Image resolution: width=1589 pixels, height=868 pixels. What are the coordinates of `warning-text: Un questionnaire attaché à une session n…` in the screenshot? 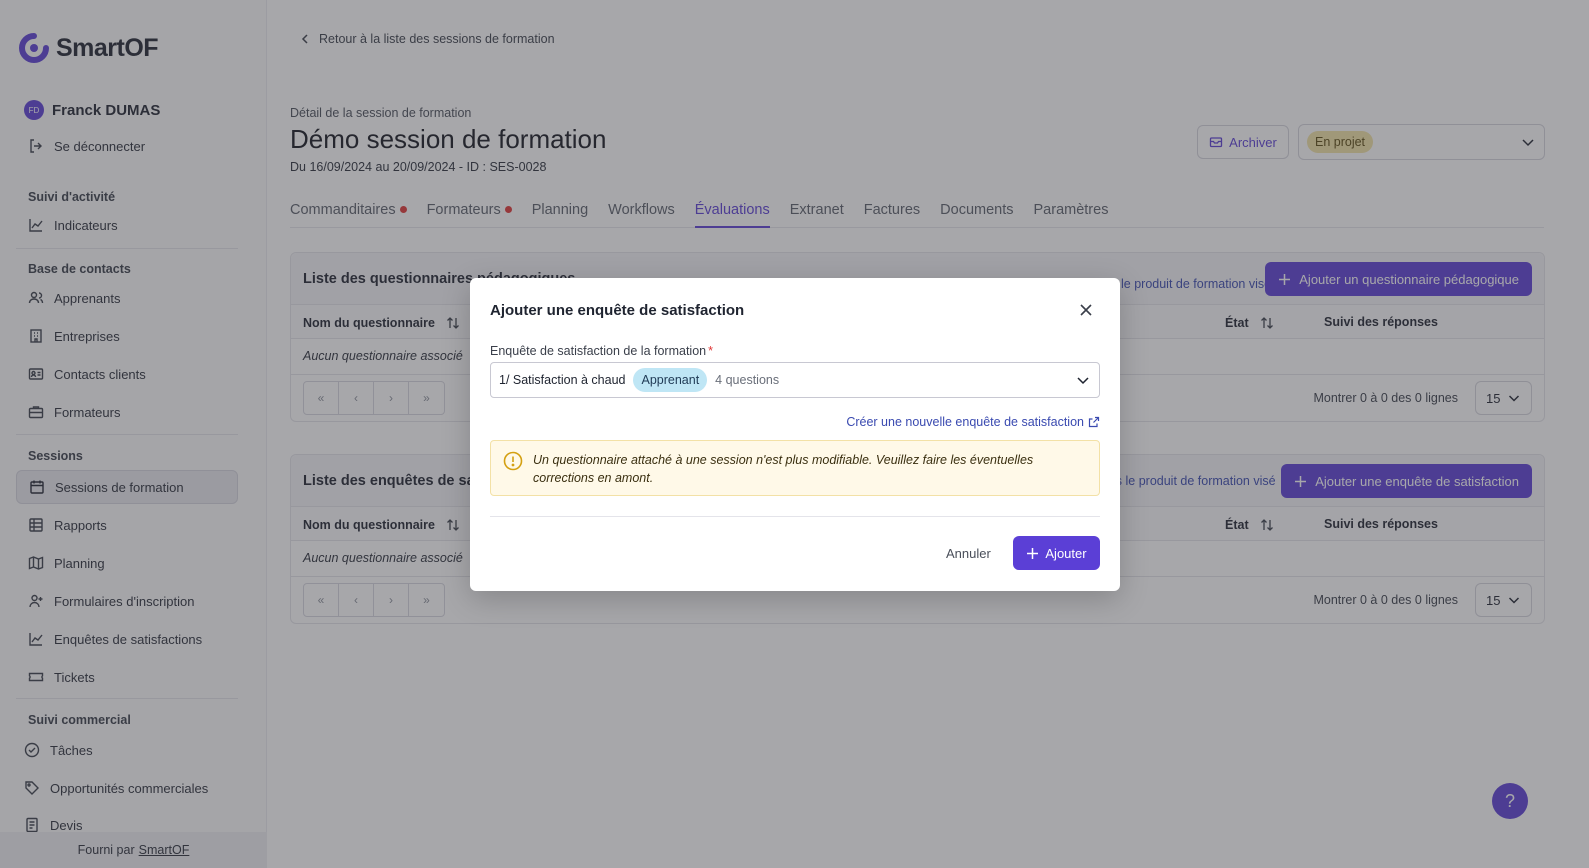 It's located at (783, 469).